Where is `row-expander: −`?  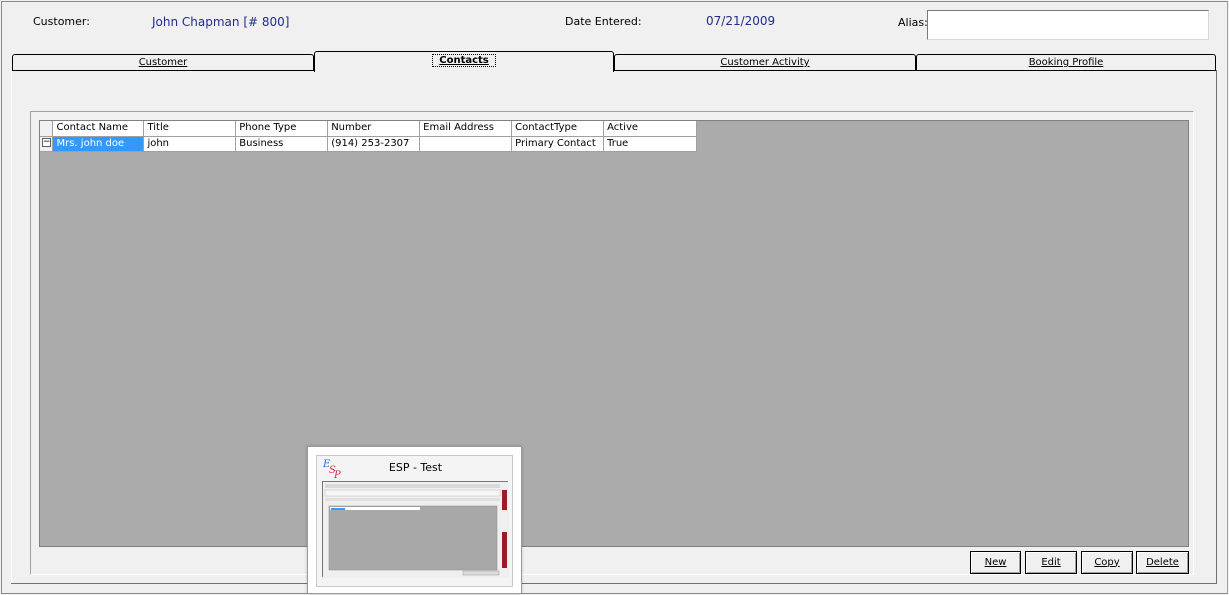 row-expander: − is located at coordinates (47, 144).